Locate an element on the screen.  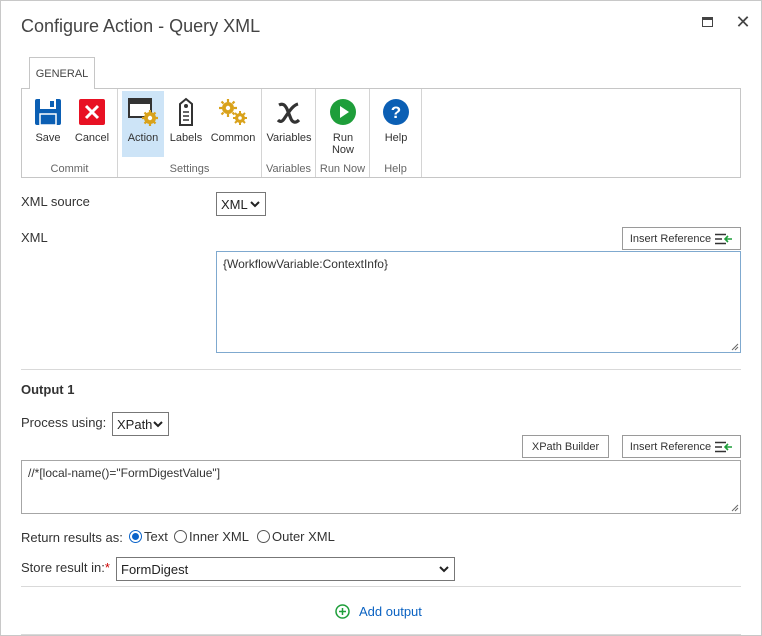
xpath-value: //*[local-name()="FormDigestValue"] is located at coordinates (124, 473).